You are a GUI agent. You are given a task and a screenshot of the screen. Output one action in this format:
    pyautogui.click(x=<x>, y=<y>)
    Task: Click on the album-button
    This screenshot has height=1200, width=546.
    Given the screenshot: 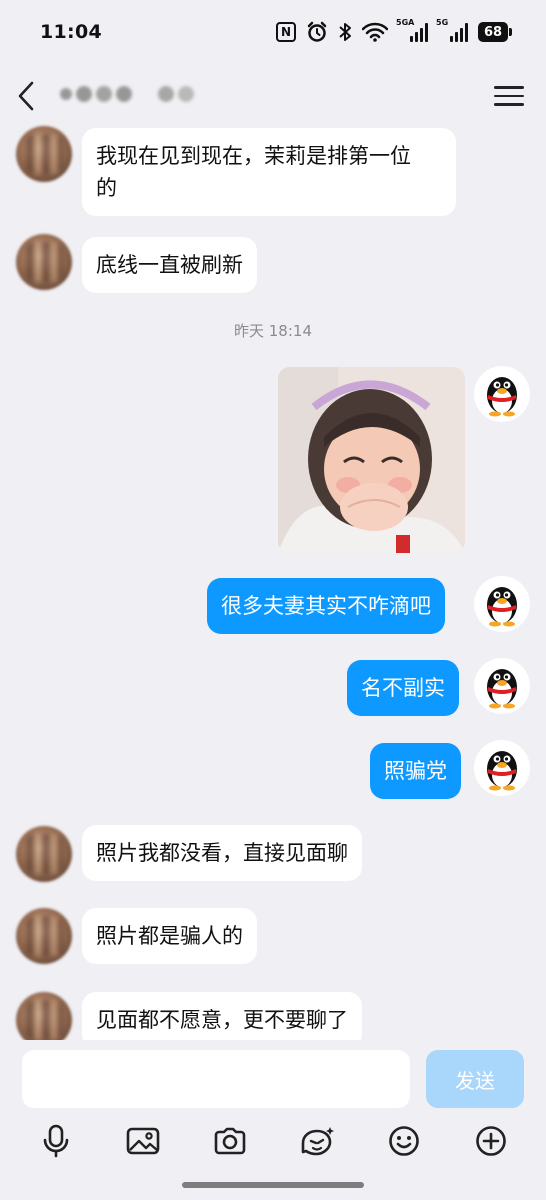 What is the action you would take?
    pyautogui.click(x=143, y=1141)
    